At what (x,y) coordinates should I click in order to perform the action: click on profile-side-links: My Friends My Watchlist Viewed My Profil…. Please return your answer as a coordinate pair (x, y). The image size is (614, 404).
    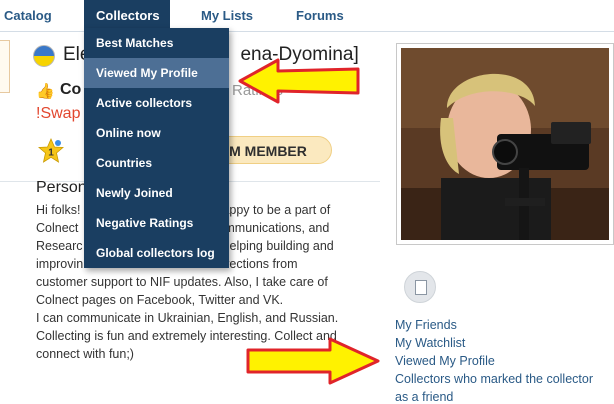
    Looking at the image, I should click on (494, 360).